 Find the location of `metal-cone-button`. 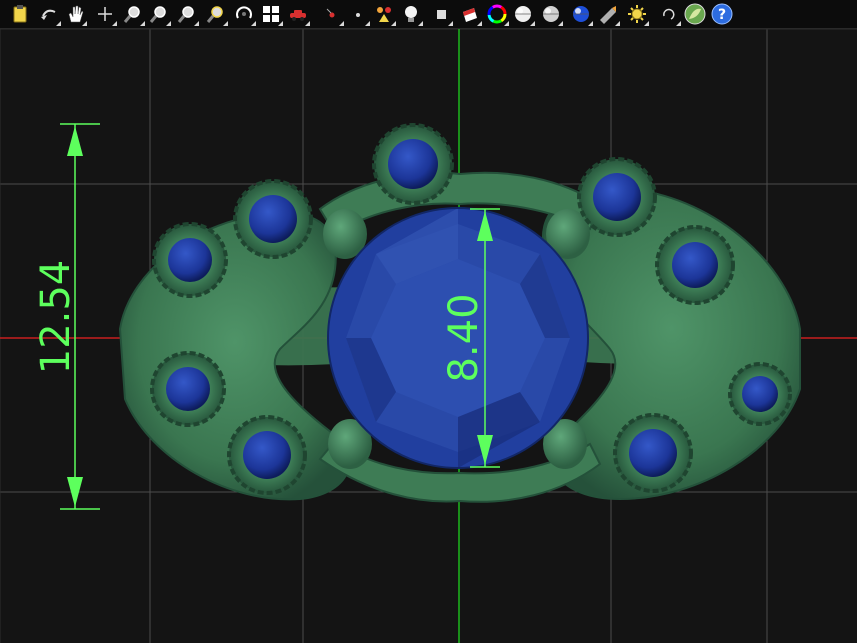

metal-cone-button is located at coordinates (608, 14).